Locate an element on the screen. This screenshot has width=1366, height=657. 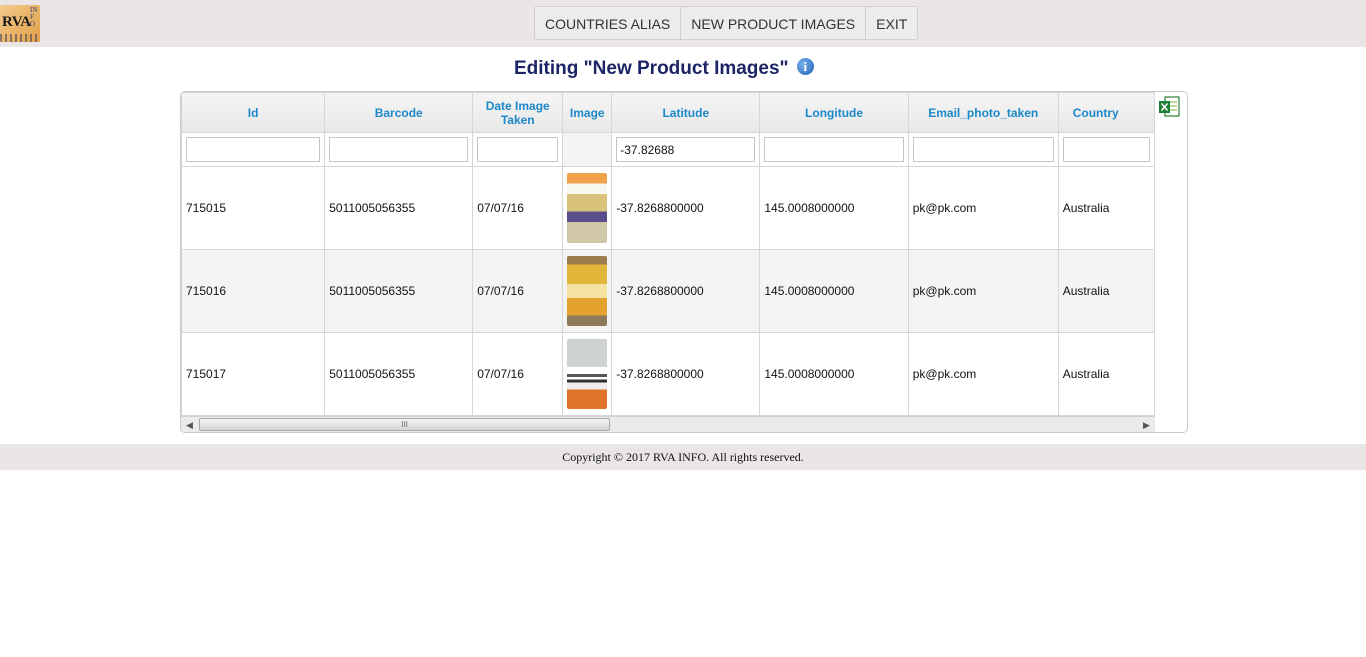
cell-id: 715017 is located at coordinates (253, 374).